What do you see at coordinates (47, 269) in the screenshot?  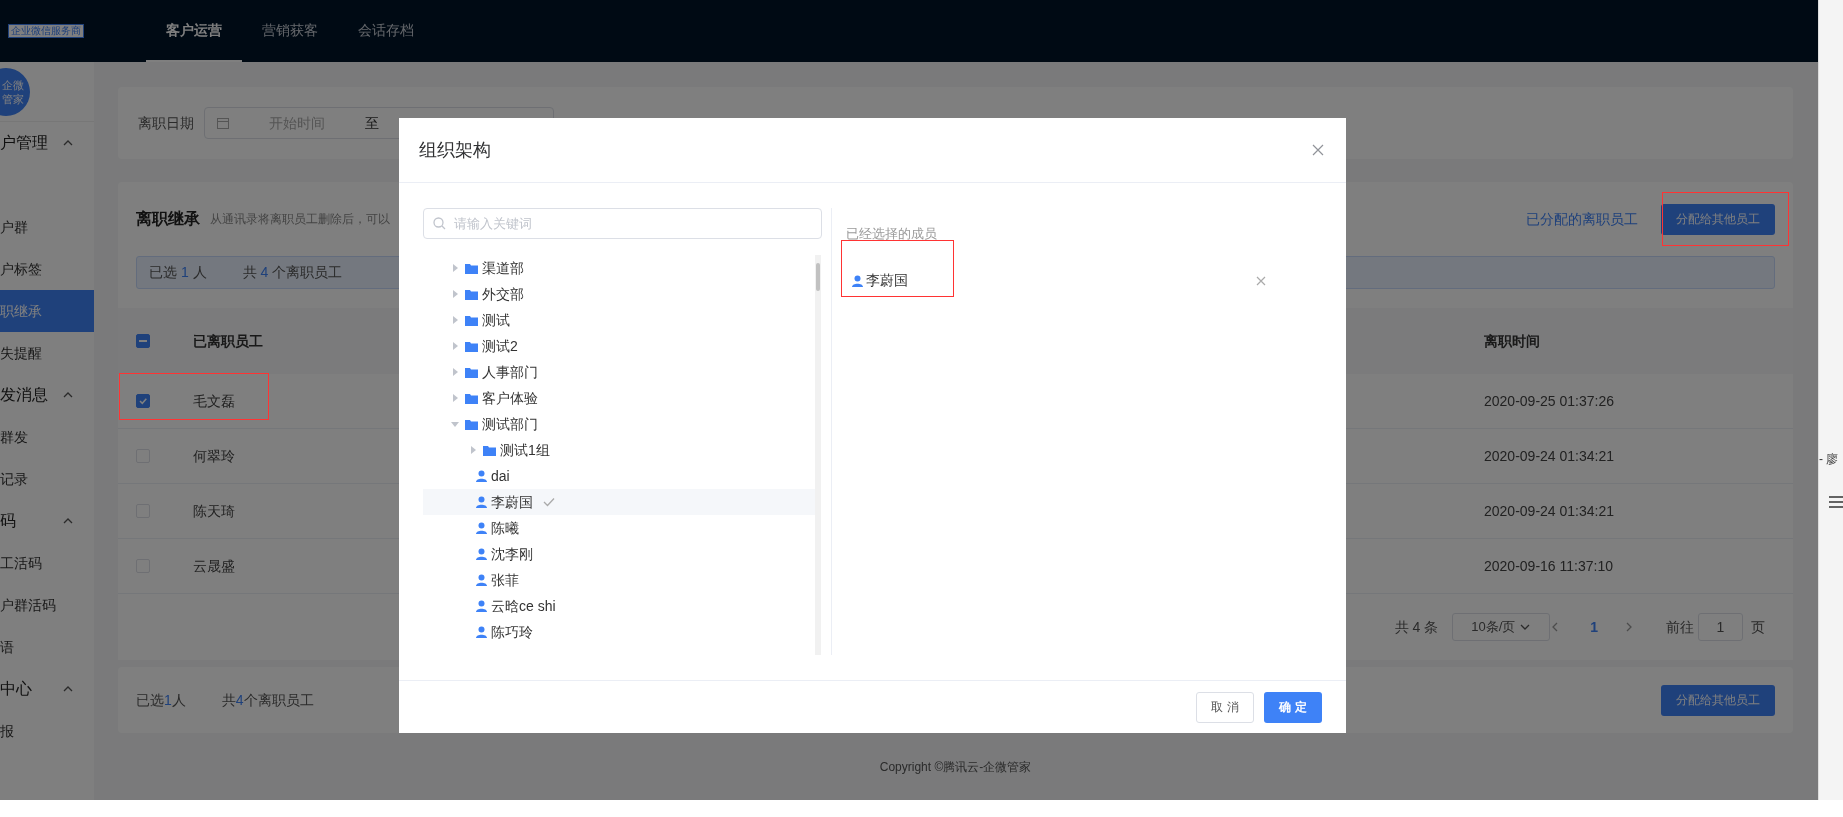 I see `sidebar-item: 户标签` at bounding box center [47, 269].